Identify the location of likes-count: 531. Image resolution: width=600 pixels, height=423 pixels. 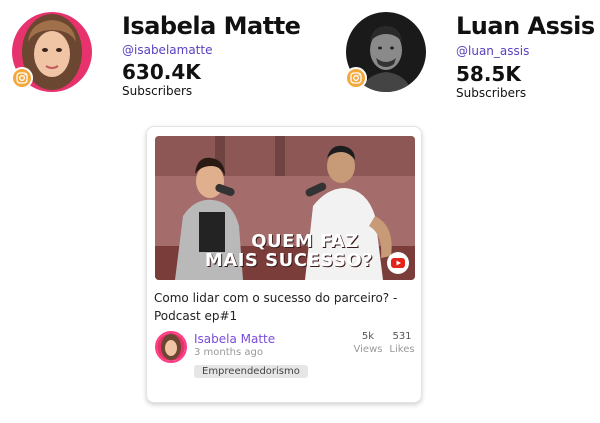
(402, 336).